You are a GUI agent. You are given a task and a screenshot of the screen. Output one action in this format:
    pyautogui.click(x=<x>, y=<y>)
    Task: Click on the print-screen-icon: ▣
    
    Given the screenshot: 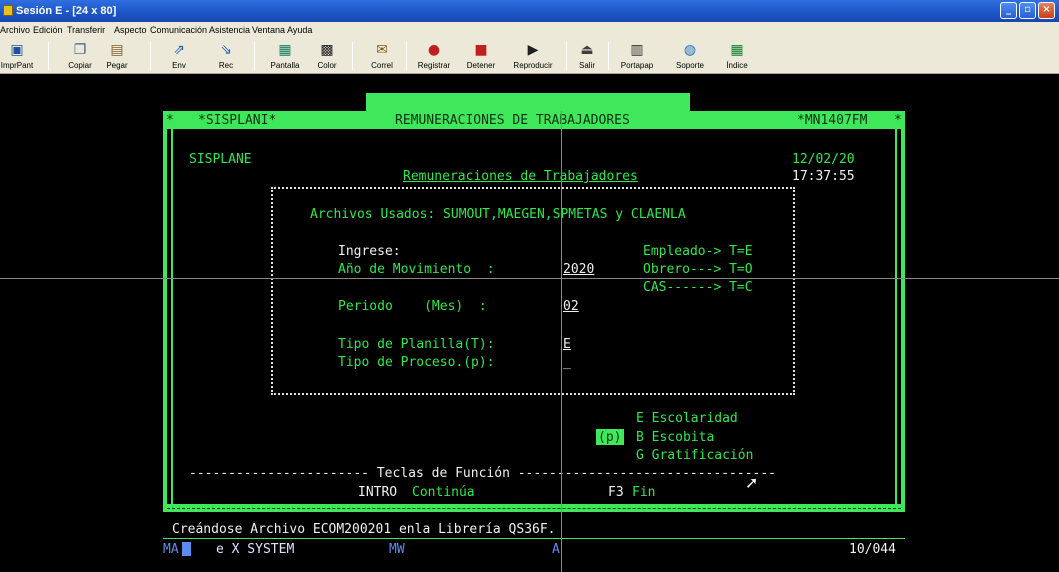 What is the action you would take?
    pyautogui.click(x=17, y=50)
    